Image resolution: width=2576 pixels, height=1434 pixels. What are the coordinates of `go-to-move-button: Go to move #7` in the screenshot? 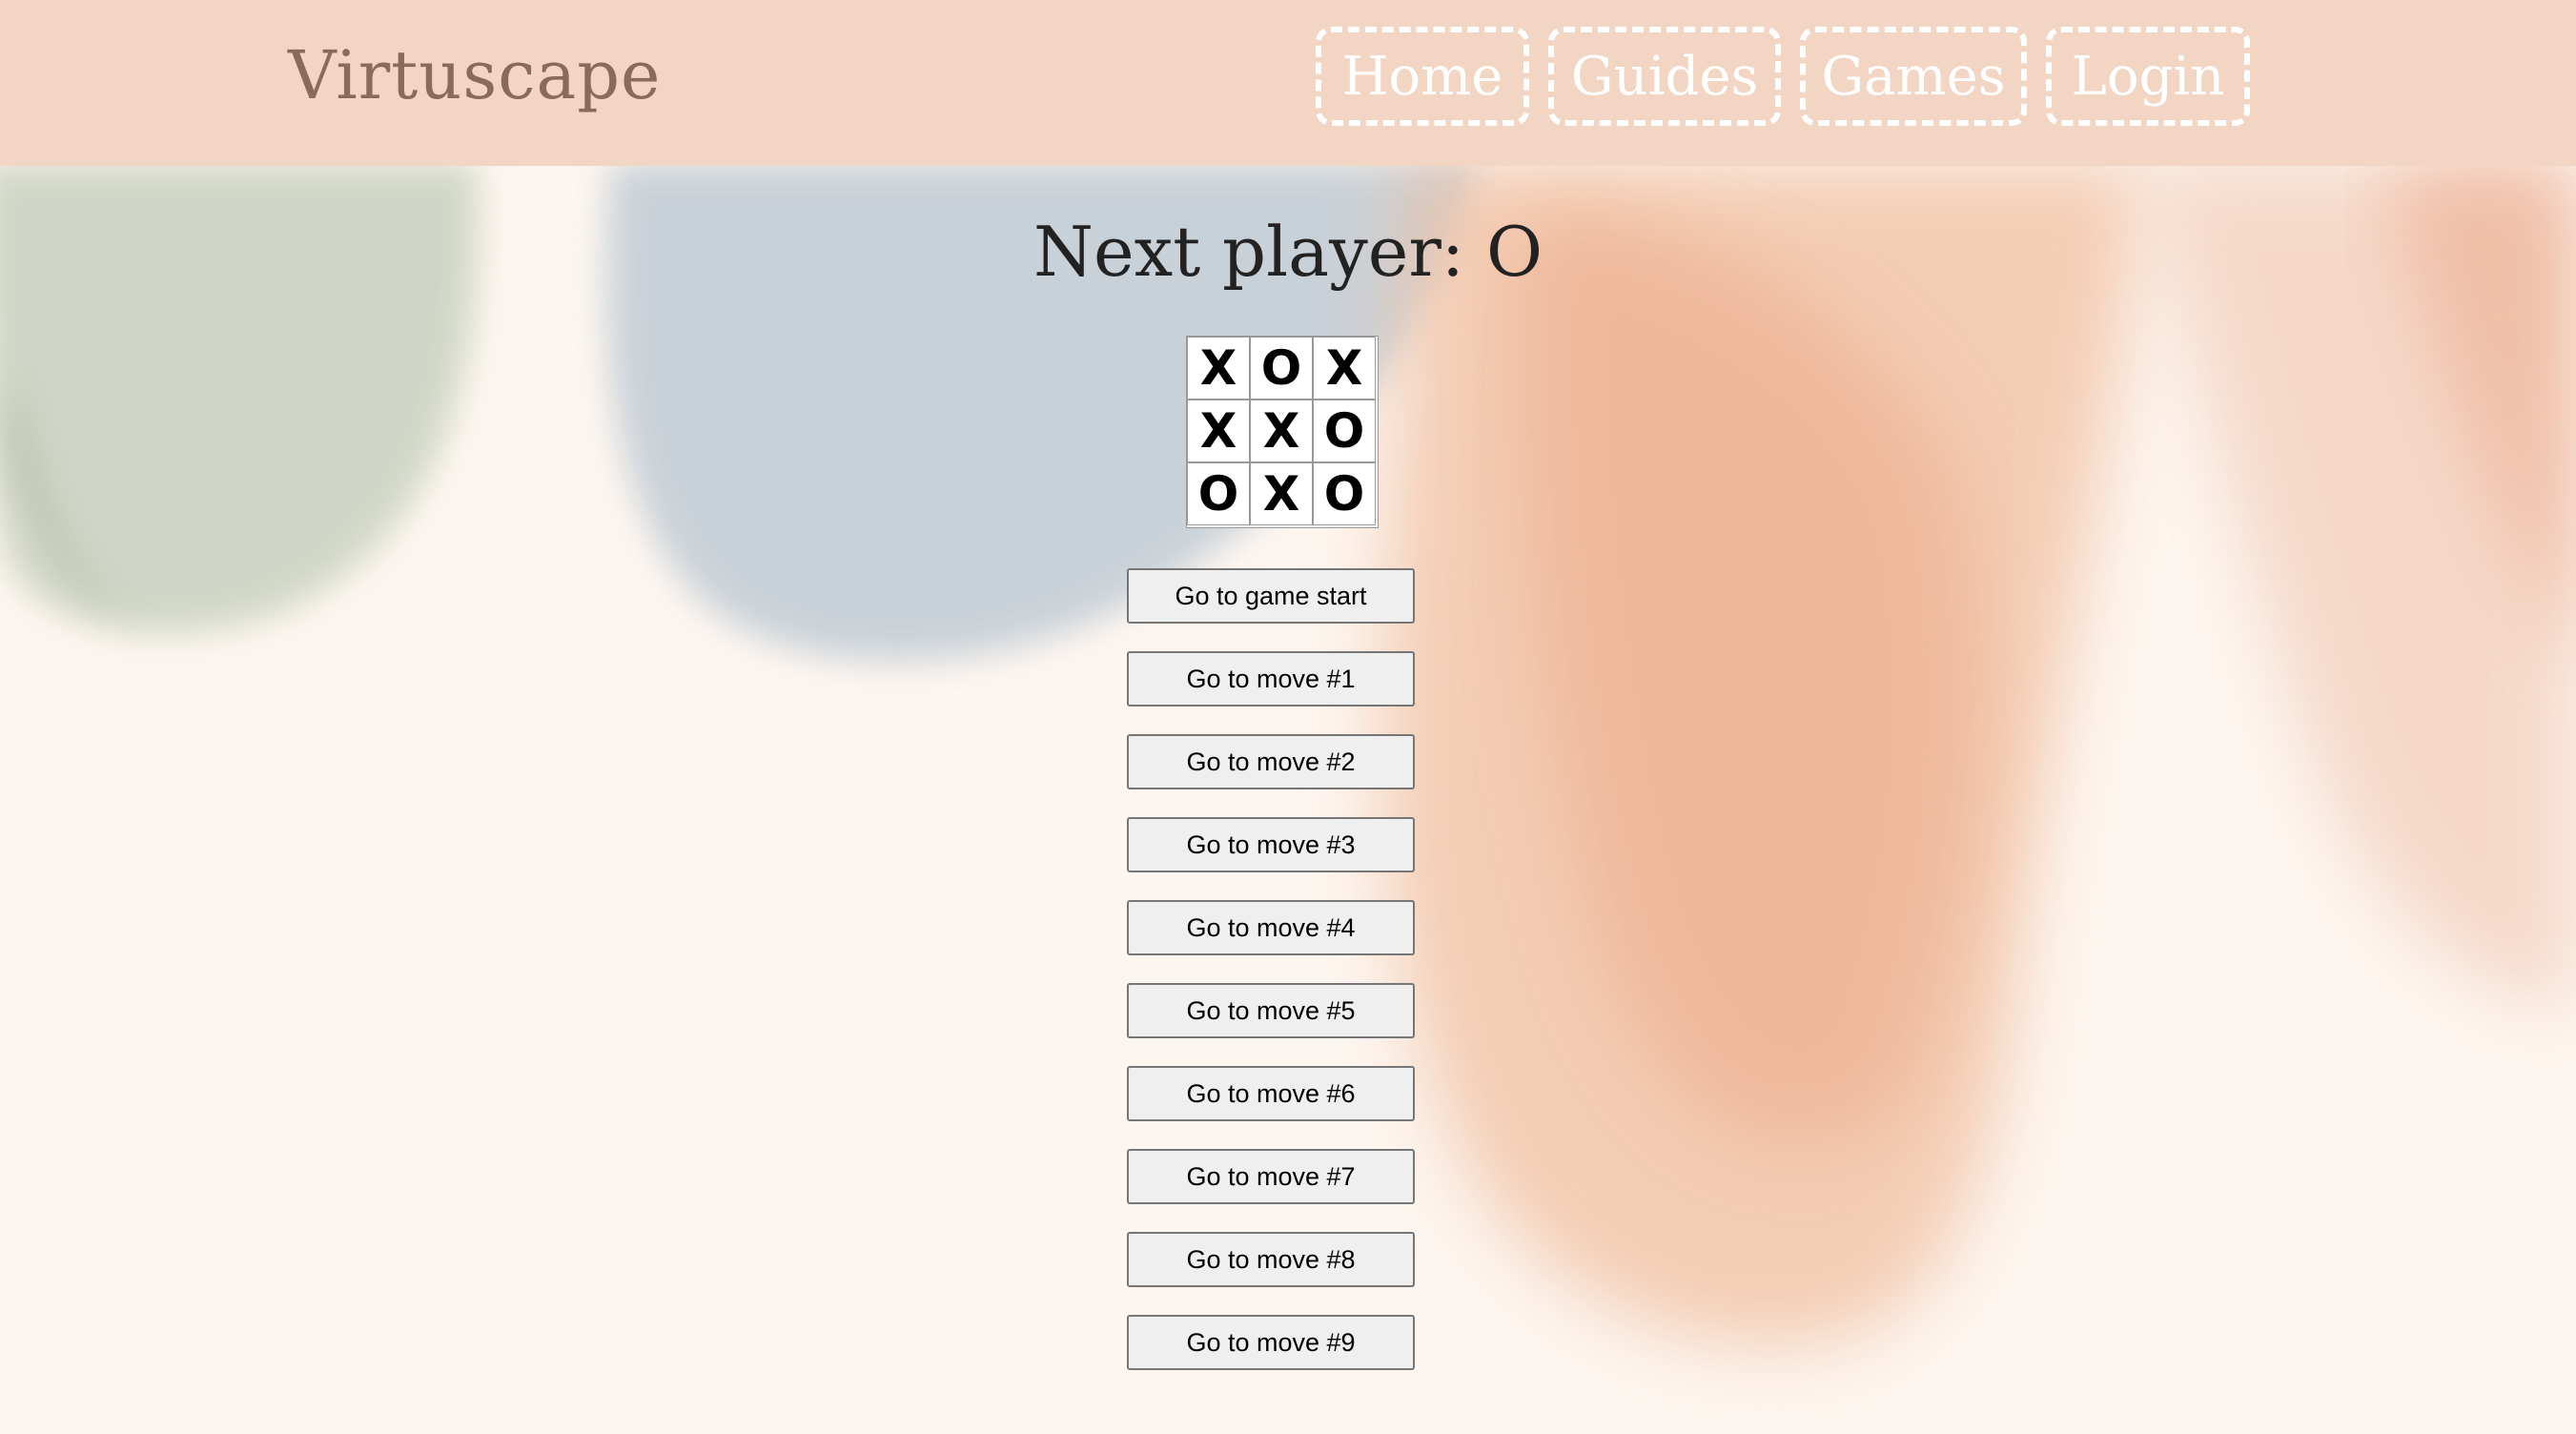 It's located at (1271, 1177).